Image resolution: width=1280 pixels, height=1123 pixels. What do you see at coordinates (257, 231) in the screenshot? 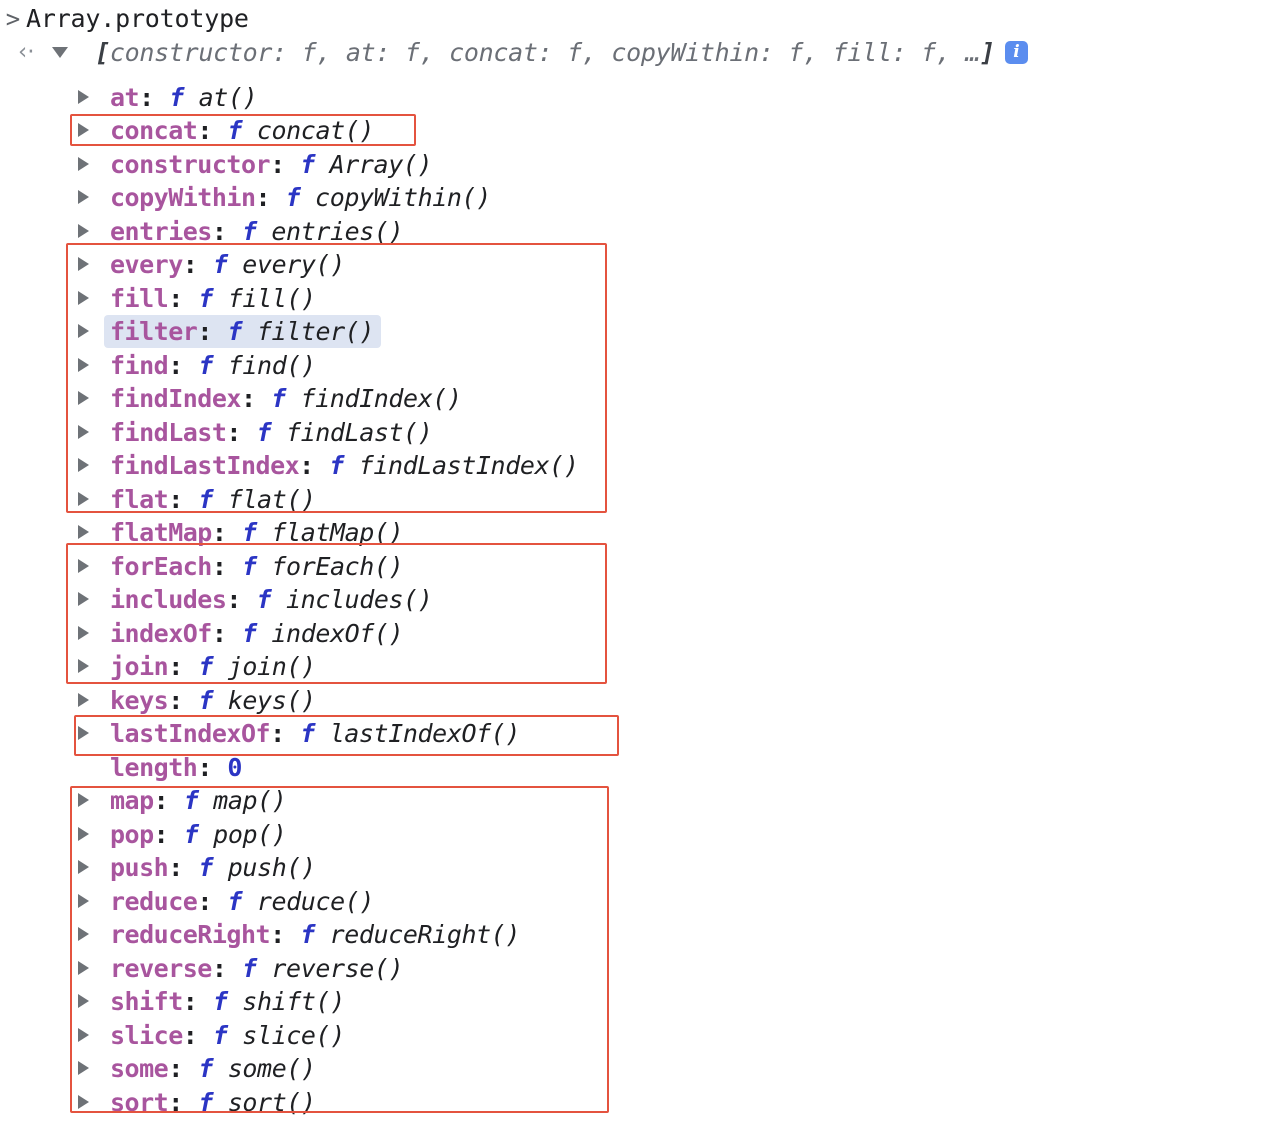
I see `property-entry: entries: f entries()` at bounding box center [257, 231].